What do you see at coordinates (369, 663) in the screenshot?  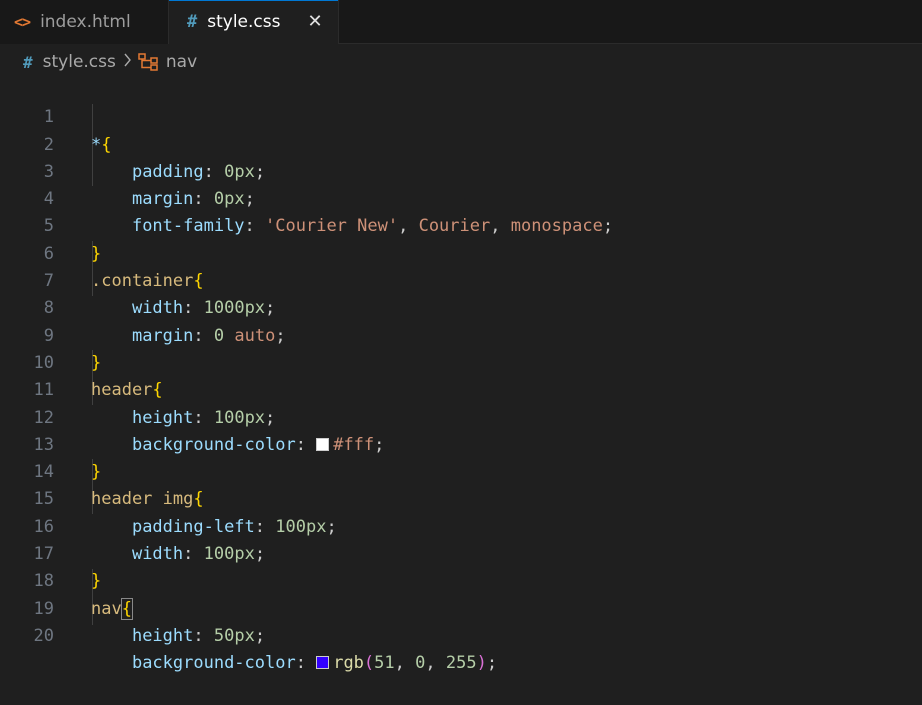 I see `paren: (` at bounding box center [369, 663].